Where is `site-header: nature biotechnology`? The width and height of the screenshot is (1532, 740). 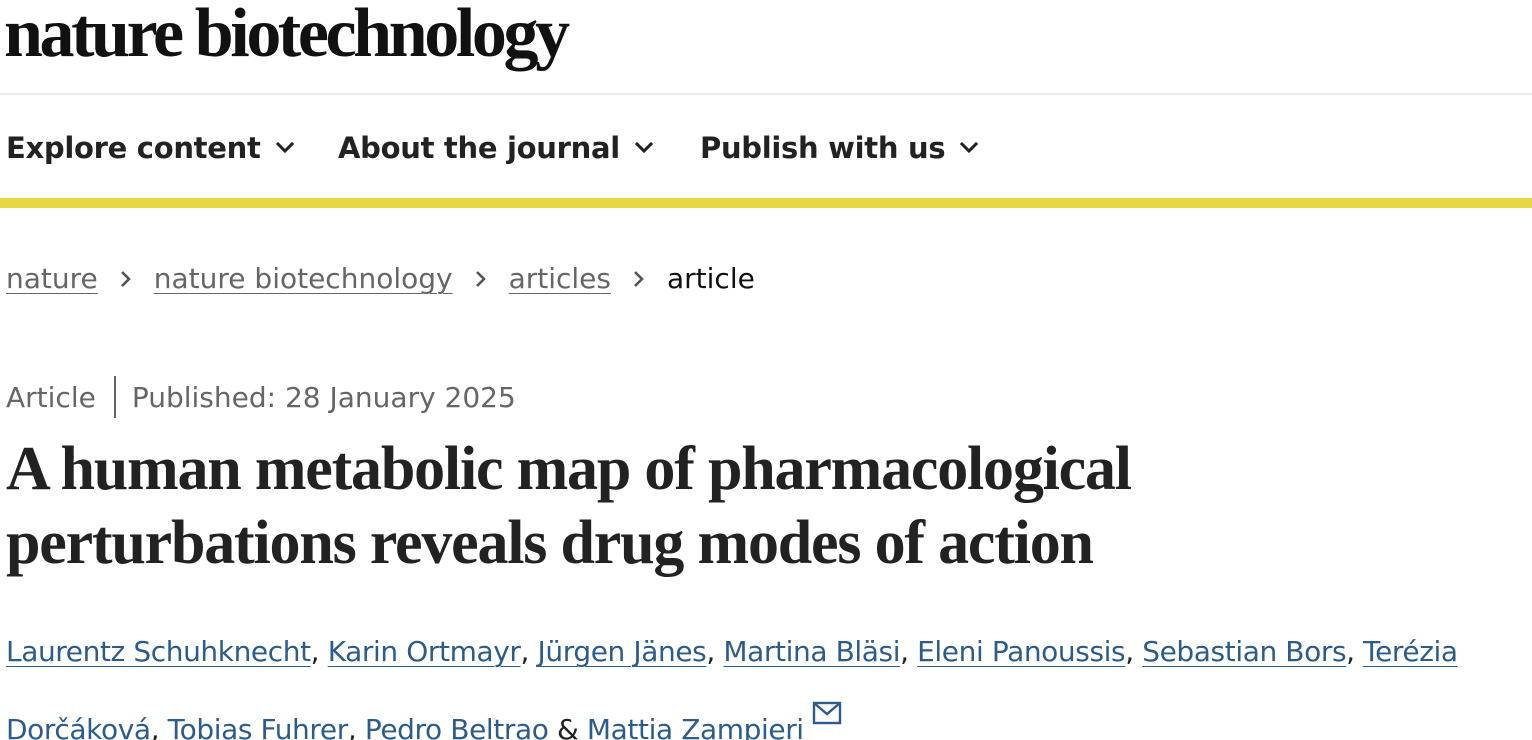 site-header: nature biotechnology is located at coordinates (766, 47).